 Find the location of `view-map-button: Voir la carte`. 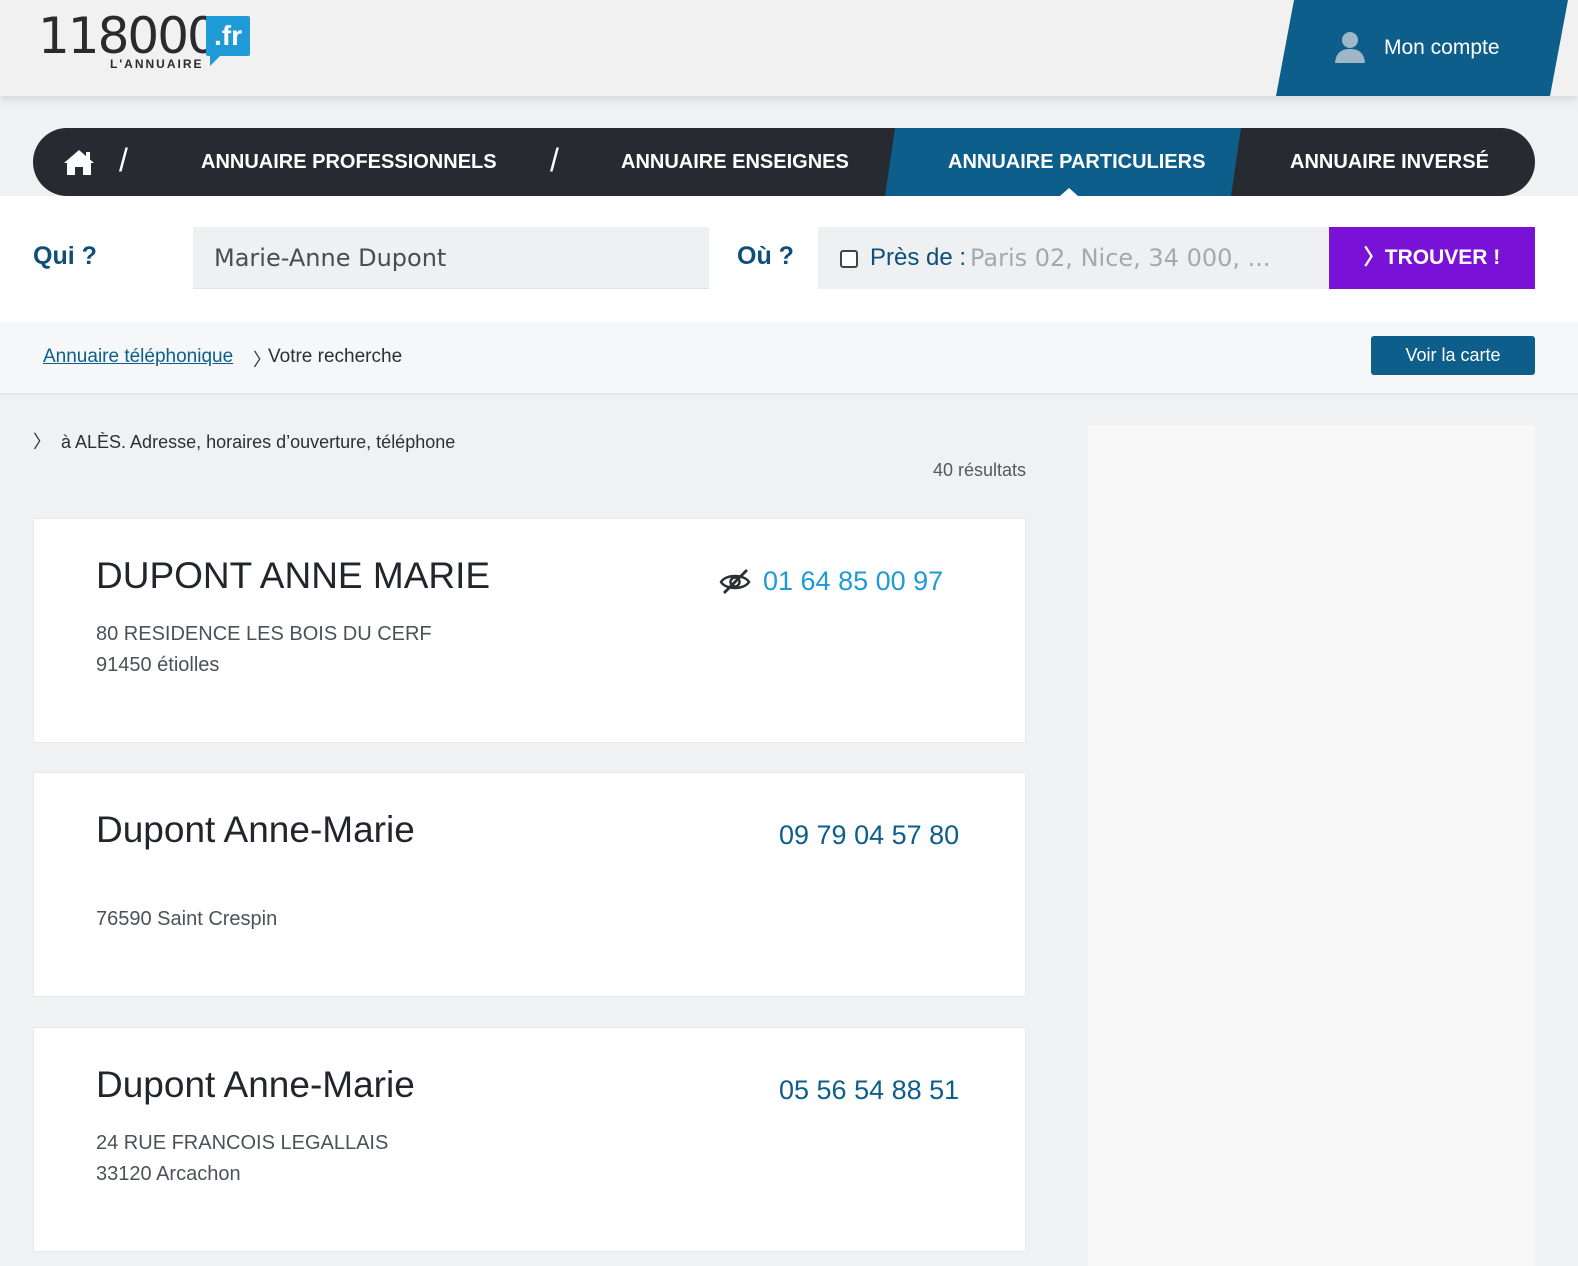

view-map-button: Voir la carte is located at coordinates (1453, 355).